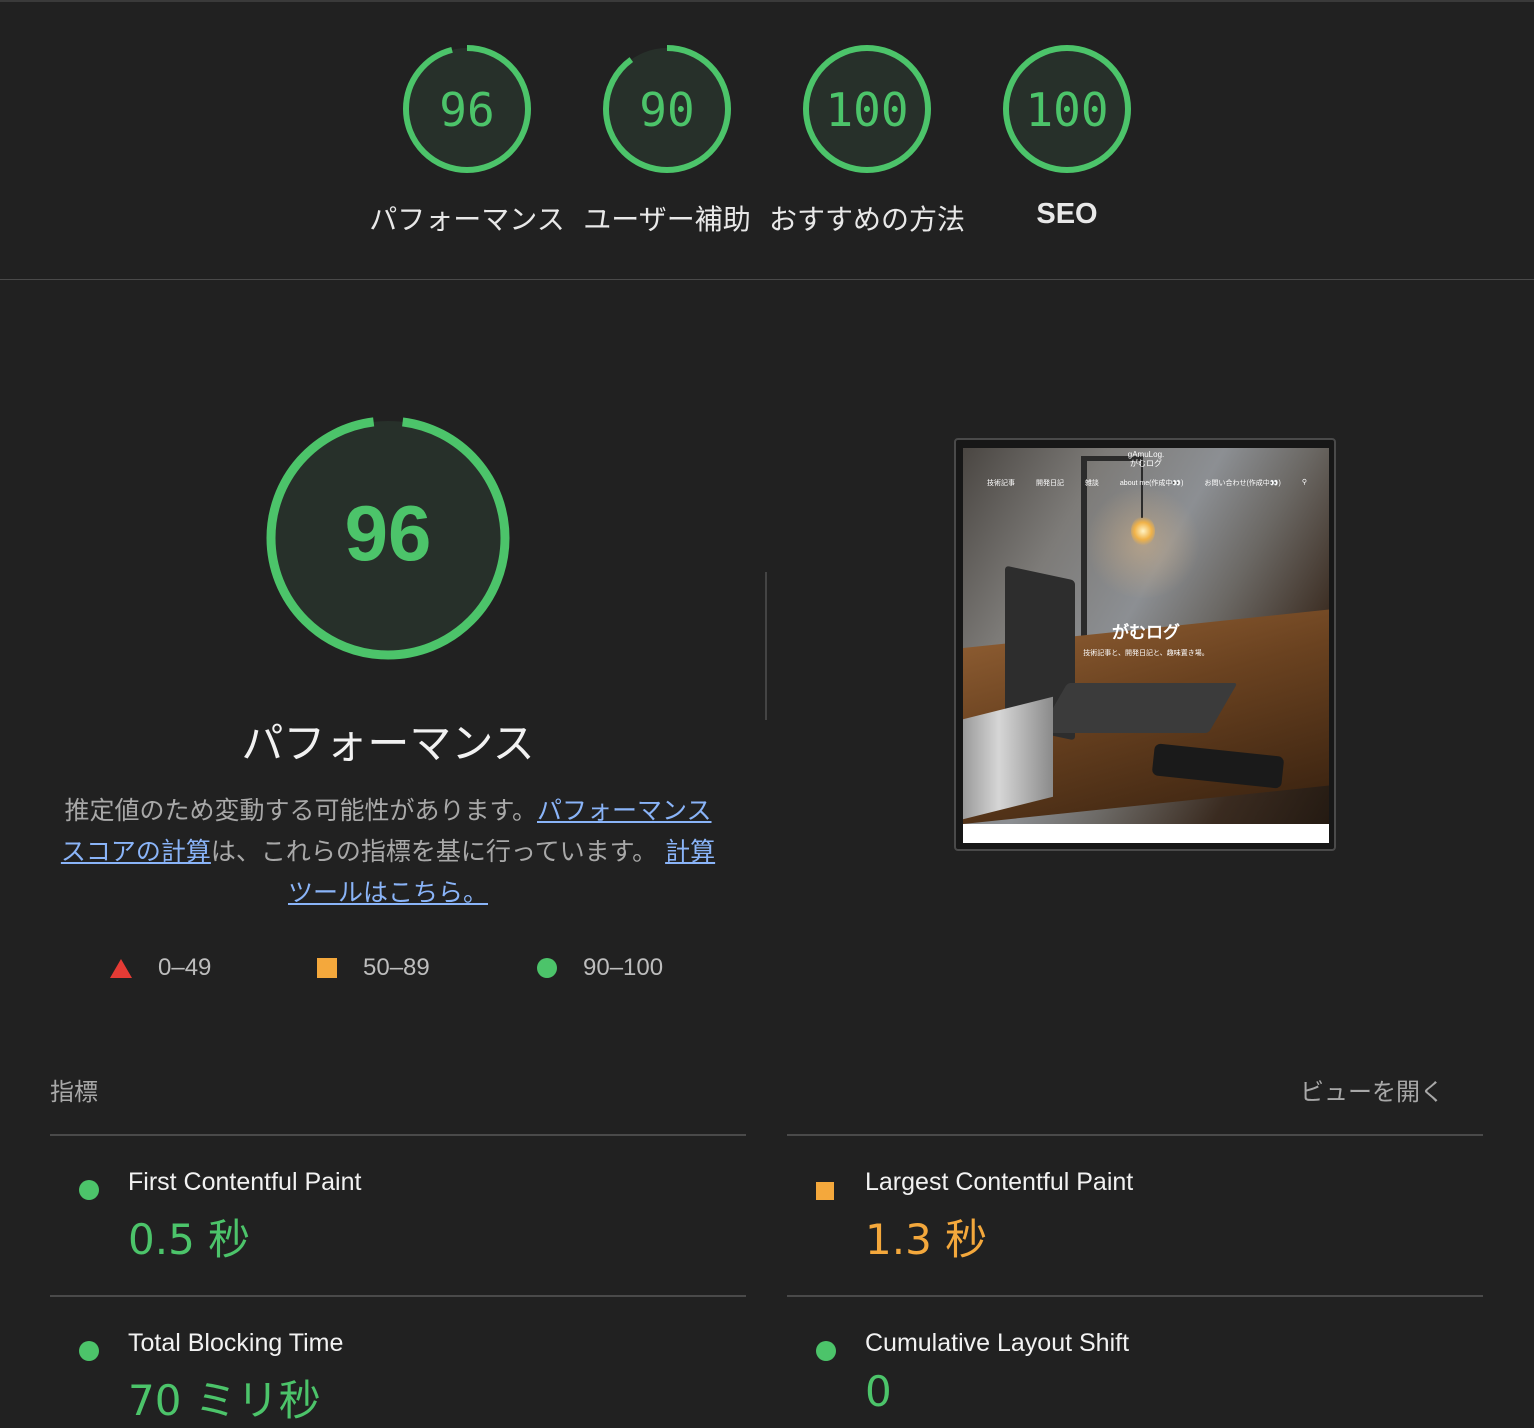 The width and height of the screenshot is (1534, 1428). What do you see at coordinates (434, 851) in the screenshot?
I see `description-mid: は、これらの指標を基に行っています。` at bounding box center [434, 851].